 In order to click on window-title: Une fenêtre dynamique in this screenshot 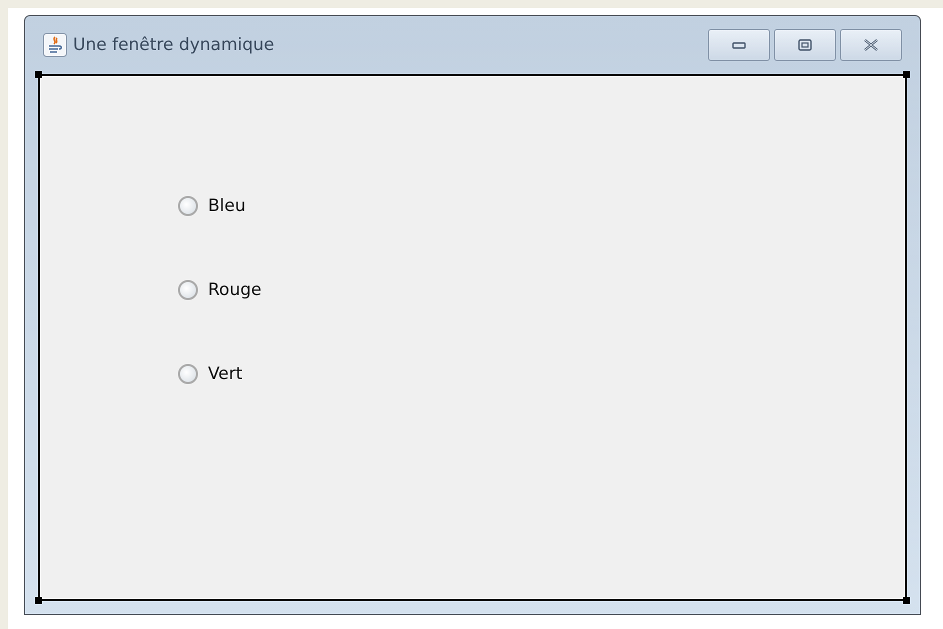, I will do `click(173, 45)`.